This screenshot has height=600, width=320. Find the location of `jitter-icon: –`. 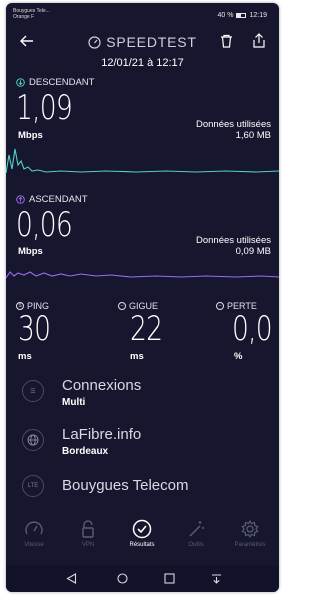

jitter-icon: – is located at coordinates (122, 306).